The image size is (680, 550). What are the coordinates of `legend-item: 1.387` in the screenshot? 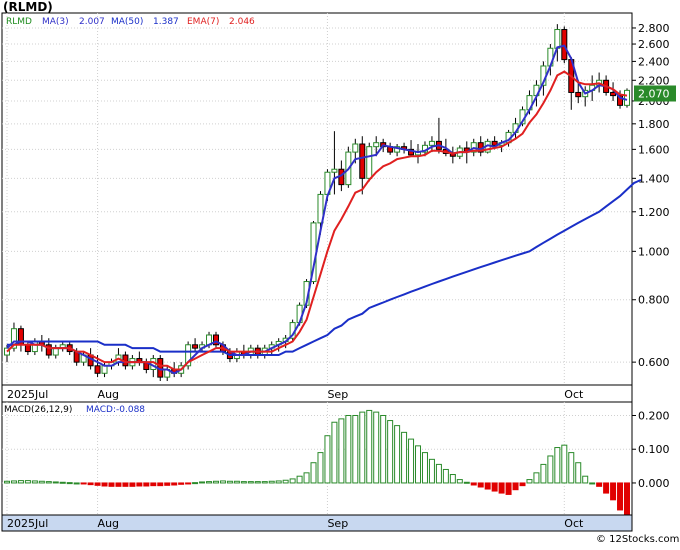 It's located at (166, 22).